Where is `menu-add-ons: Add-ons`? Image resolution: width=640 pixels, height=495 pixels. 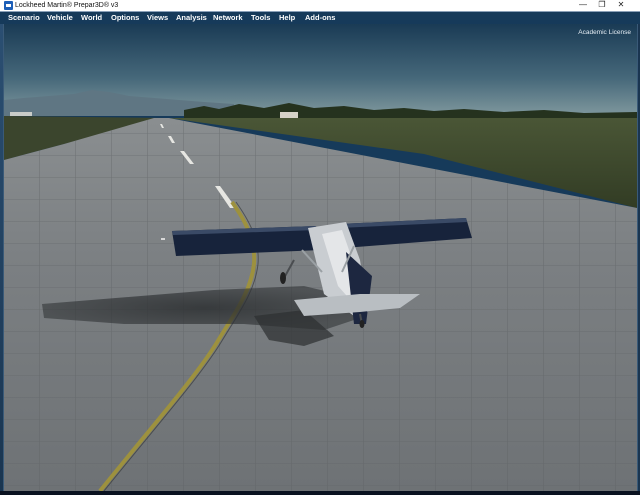 menu-add-ons: Add-ons is located at coordinates (320, 18).